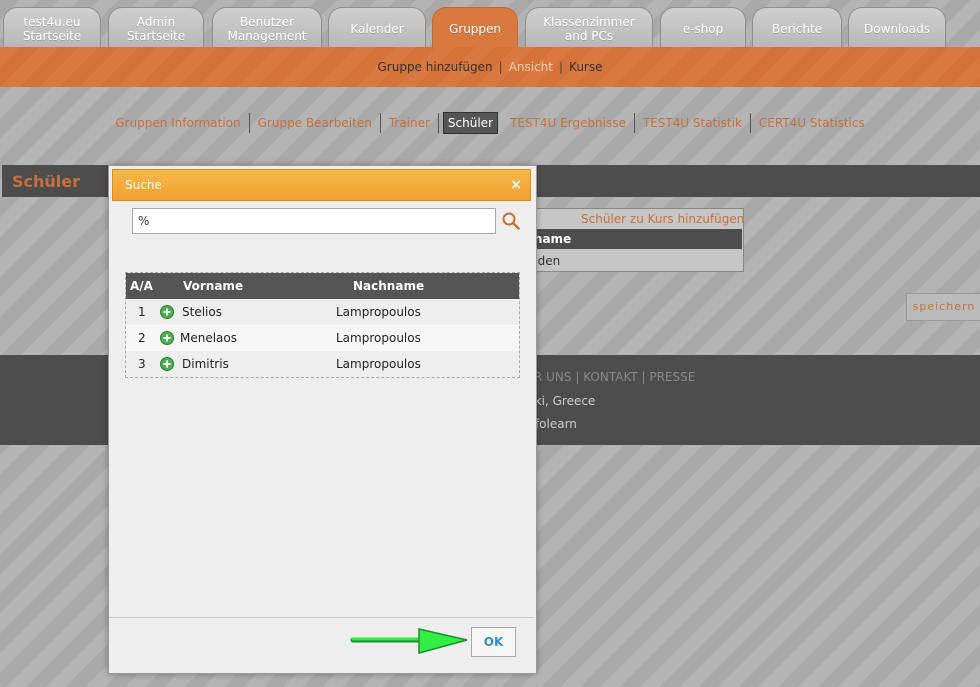 The height and width of the screenshot is (687, 980). What do you see at coordinates (322, 364) in the screenshot?
I see `table-row: 3 Dimitris Lampropoulos` at bounding box center [322, 364].